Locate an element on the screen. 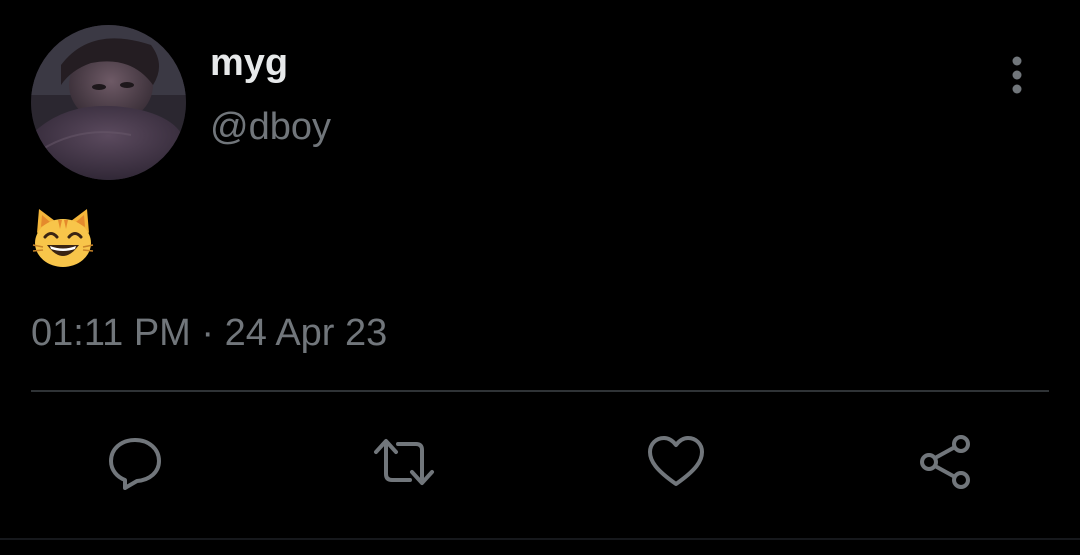  avatar-photo is located at coordinates (108, 102).